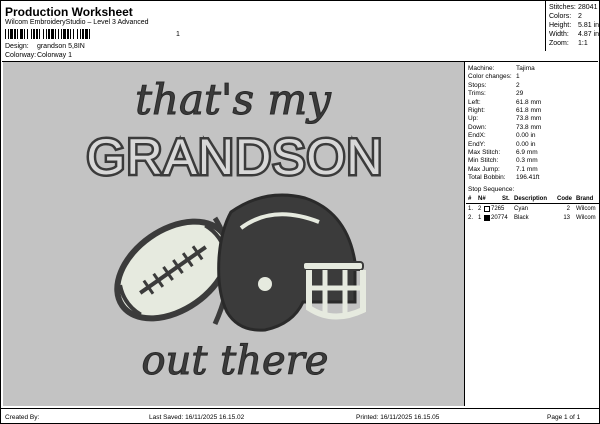 This screenshot has width=600, height=424. What do you see at coordinates (17, 46) in the screenshot?
I see `design-label: Design:` at bounding box center [17, 46].